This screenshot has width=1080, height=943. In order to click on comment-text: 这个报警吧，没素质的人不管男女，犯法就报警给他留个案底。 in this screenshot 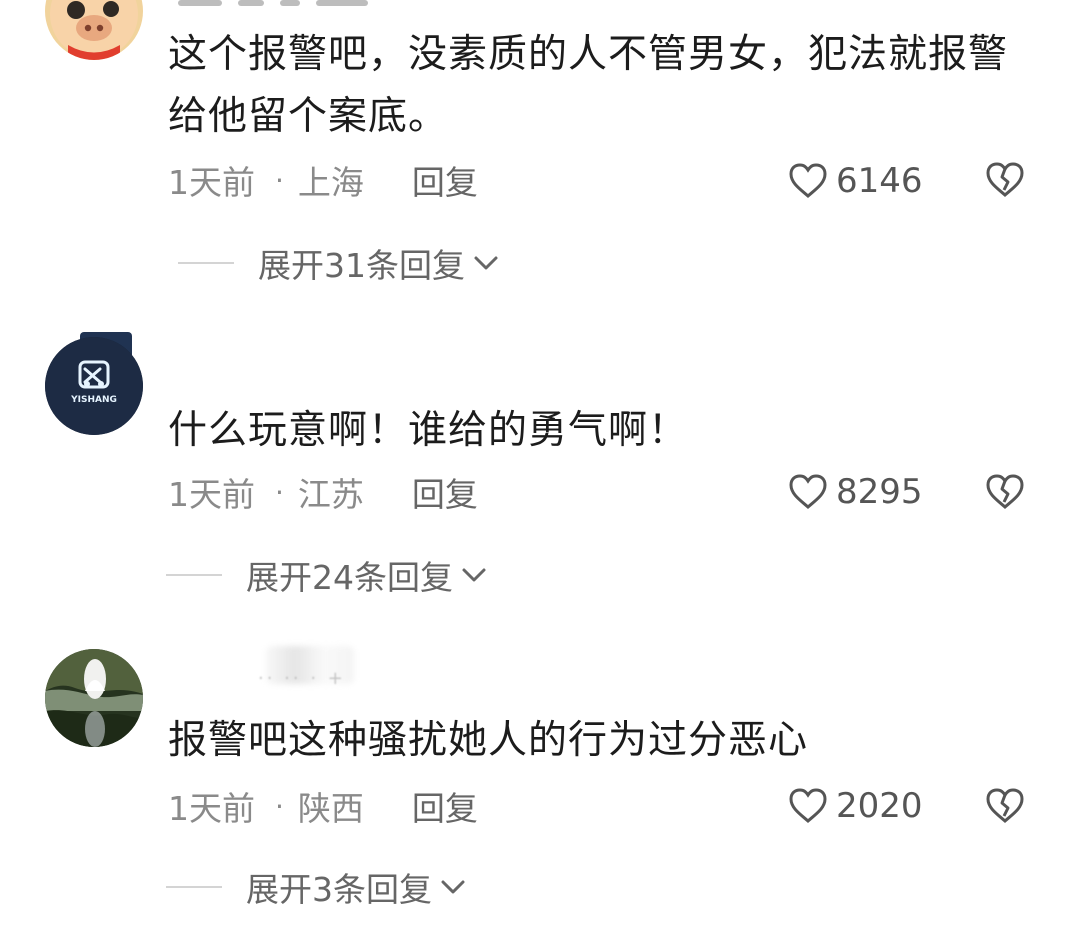, I will do `click(588, 85)`.